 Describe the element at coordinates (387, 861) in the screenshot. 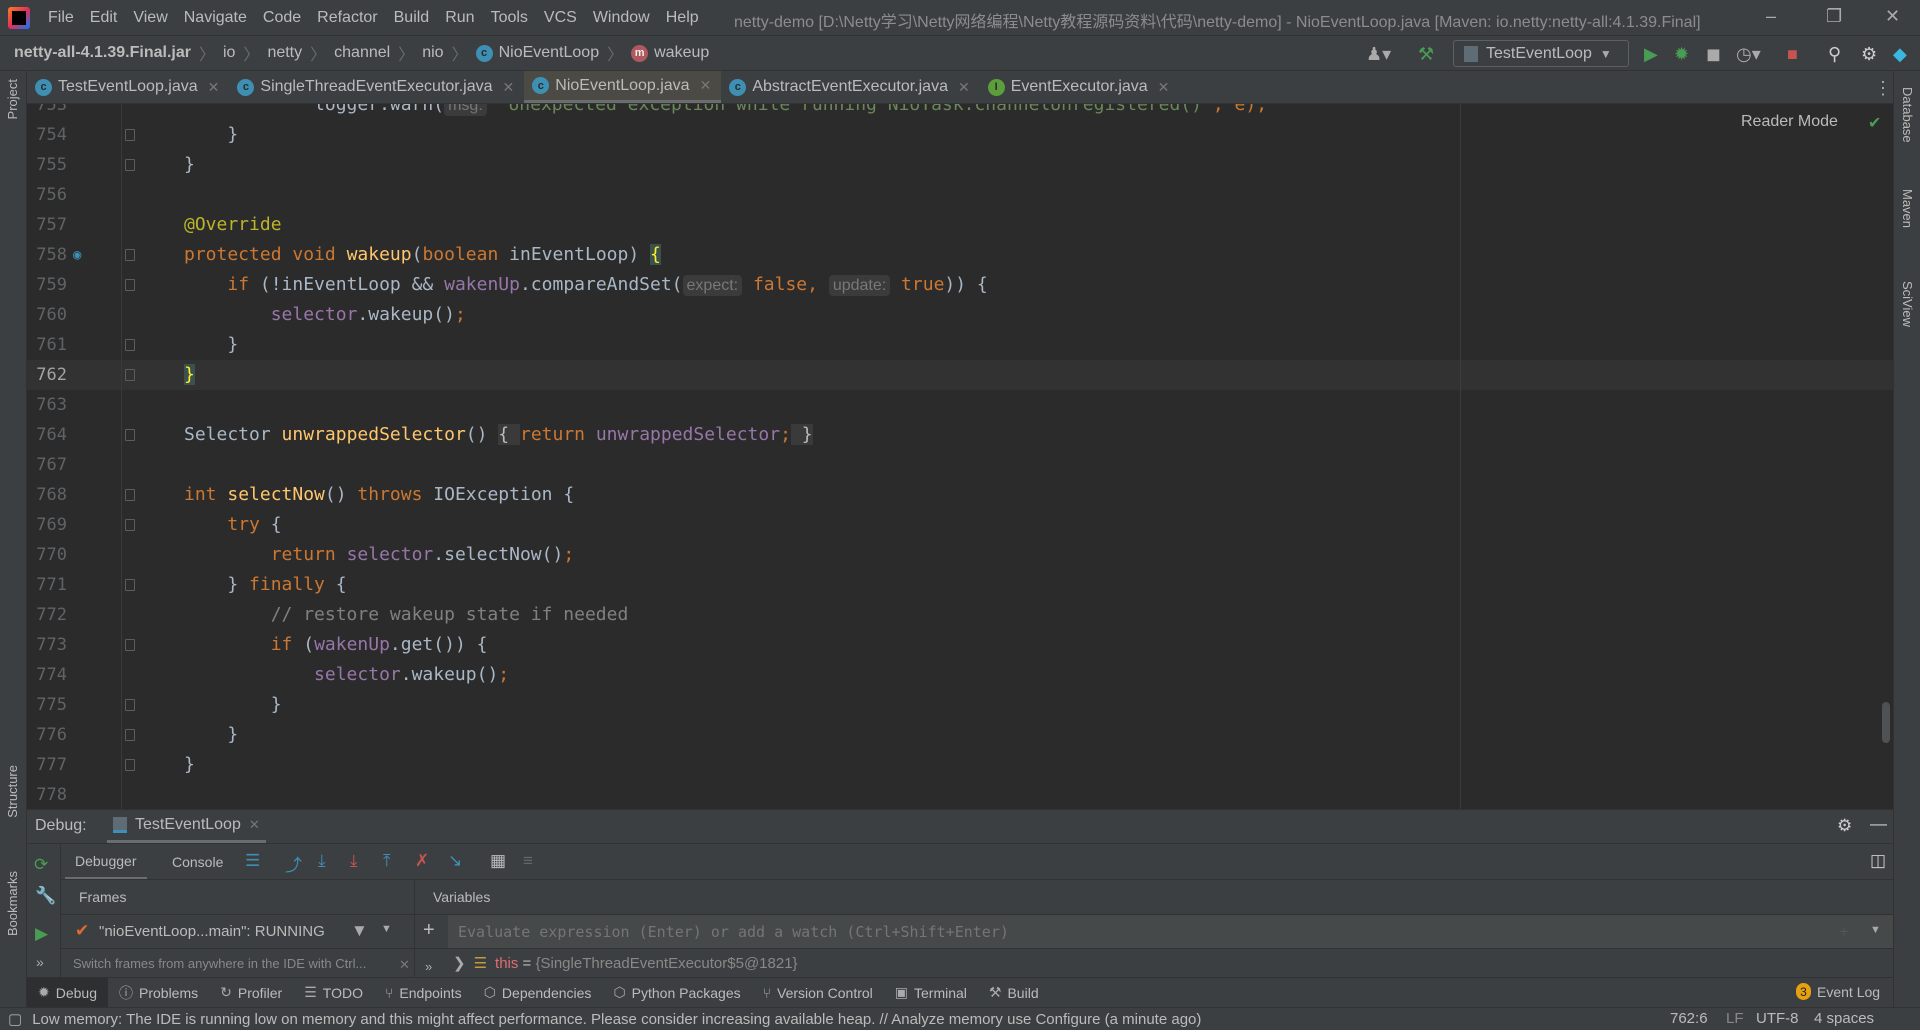

I see `step-out-icon: ⤒` at that location.